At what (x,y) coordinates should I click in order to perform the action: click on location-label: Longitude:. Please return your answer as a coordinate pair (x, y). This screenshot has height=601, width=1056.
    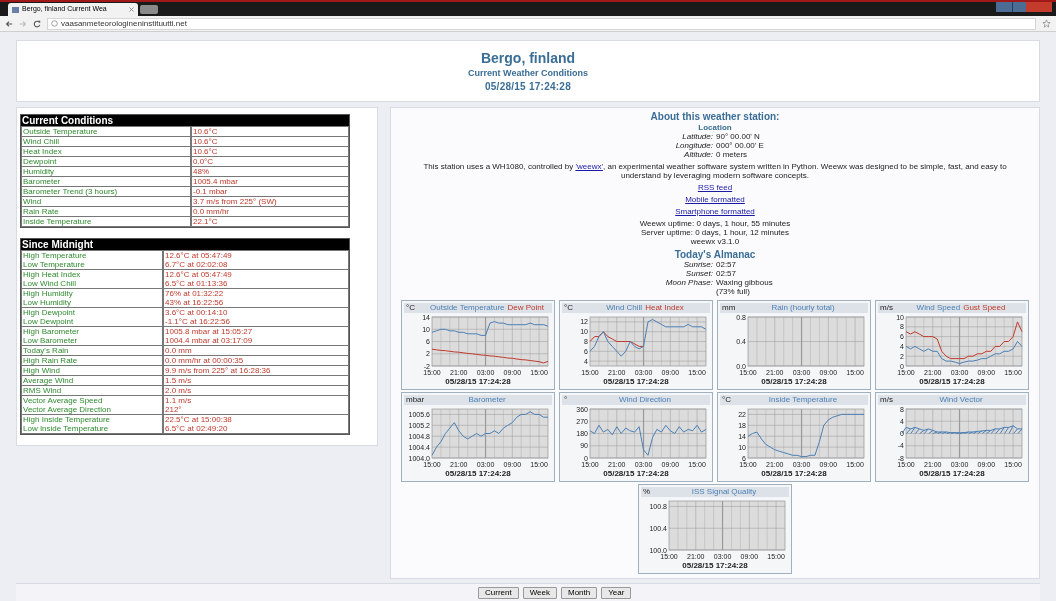
    Looking at the image, I should click on (693, 145).